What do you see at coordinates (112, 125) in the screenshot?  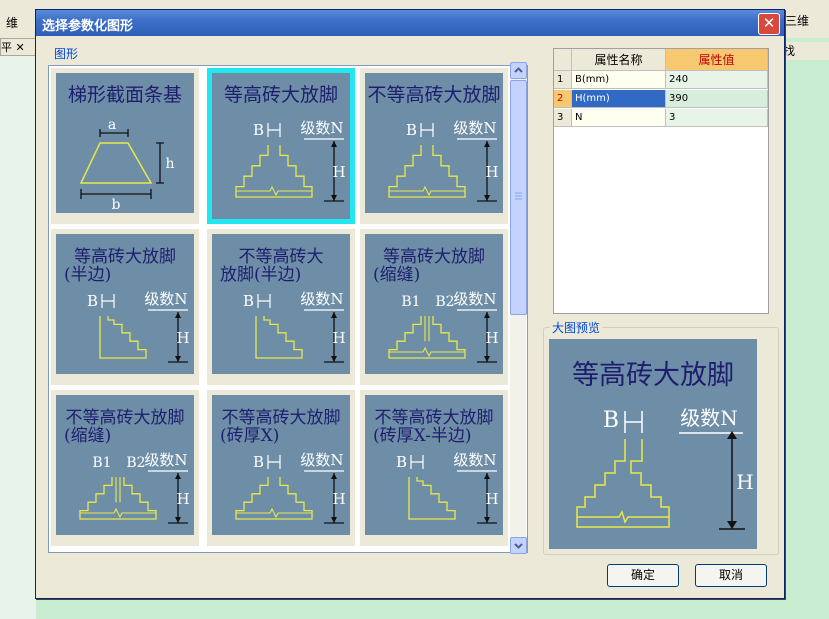 I see `label-a: a` at bounding box center [112, 125].